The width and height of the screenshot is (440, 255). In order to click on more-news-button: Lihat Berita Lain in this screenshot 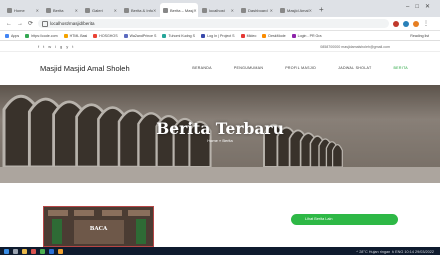, I will do `click(344, 219)`.